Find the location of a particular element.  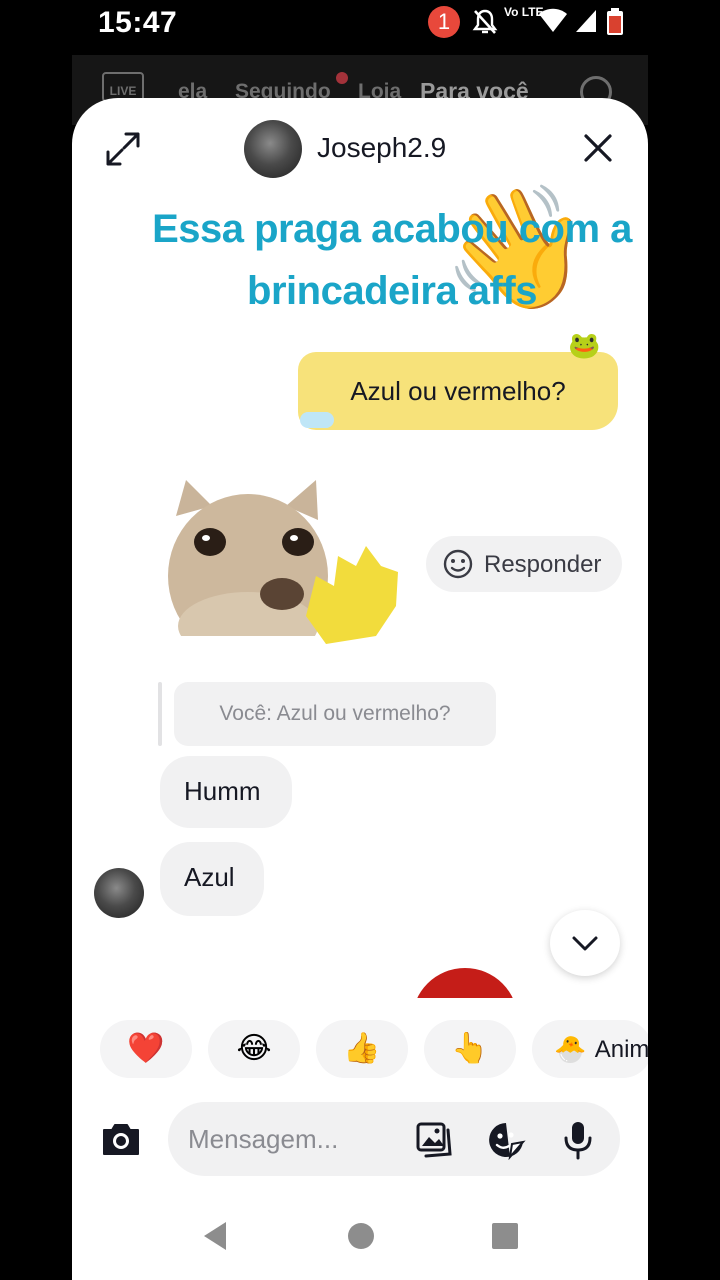

received-message-bubble: Azul is located at coordinates (212, 879).